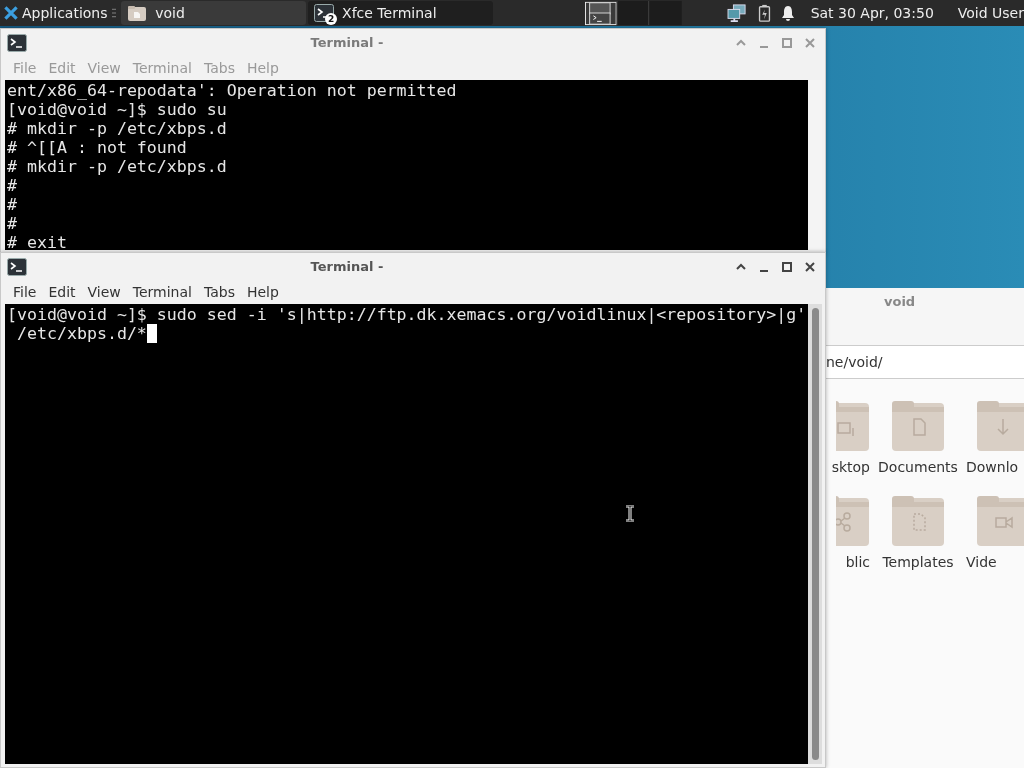 This screenshot has height=768, width=1024. Describe the element at coordinates (900, 301) in the screenshot. I see `window-title: void` at that location.